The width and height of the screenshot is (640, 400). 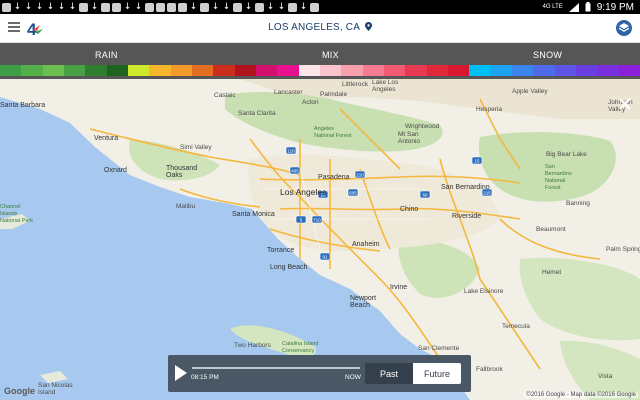 What do you see at coordinates (330, 55) in the screenshot?
I see `legend-mix-label: MIX` at bounding box center [330, 55].